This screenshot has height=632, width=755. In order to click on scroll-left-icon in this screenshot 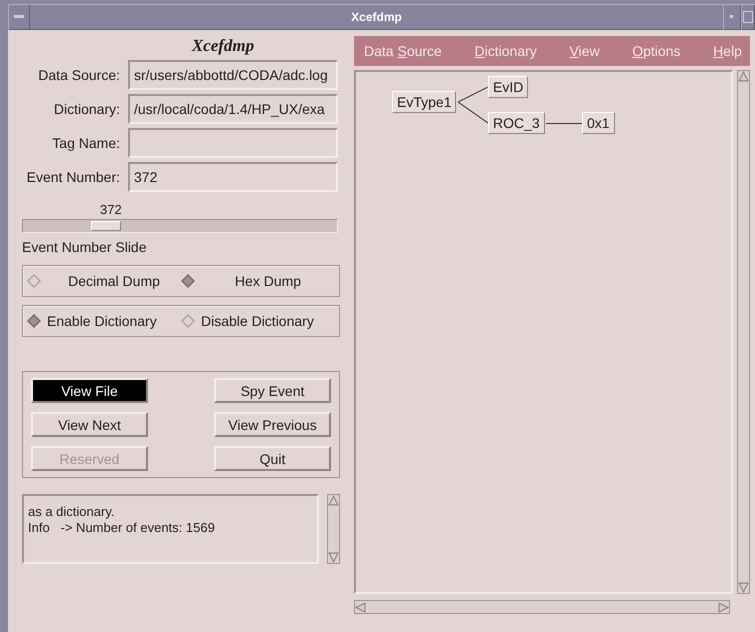, I will do `click(360, 607)`.